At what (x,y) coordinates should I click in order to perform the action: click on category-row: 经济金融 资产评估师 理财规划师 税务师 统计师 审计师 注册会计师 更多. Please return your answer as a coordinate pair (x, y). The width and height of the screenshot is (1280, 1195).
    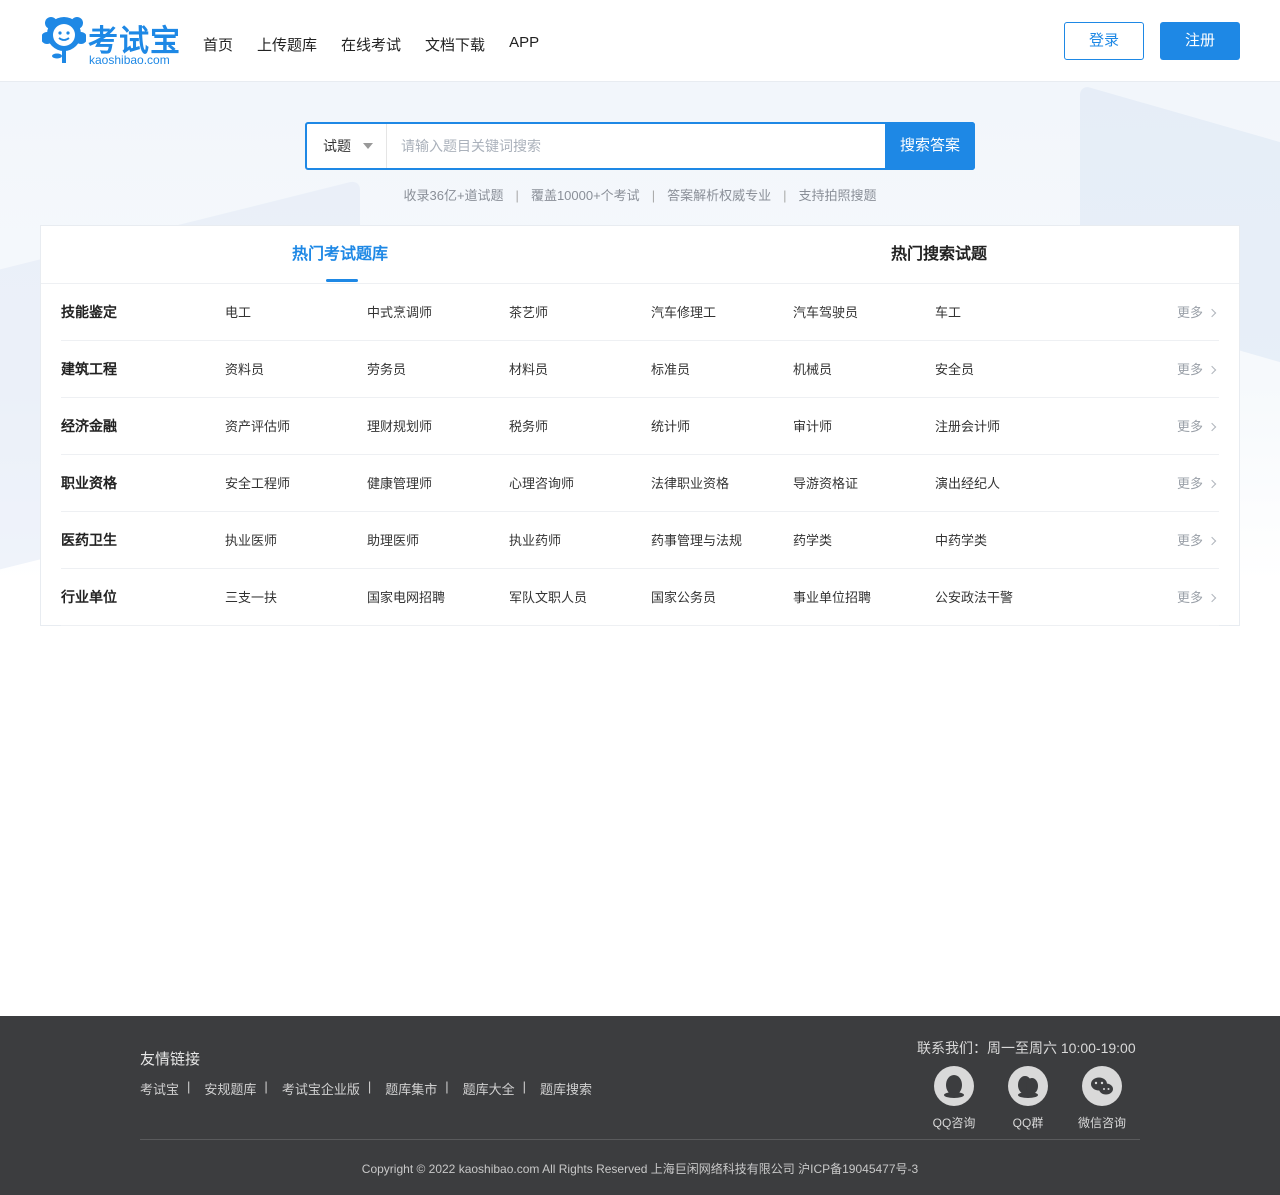
    Looking at the image, I should click on (640, 426).